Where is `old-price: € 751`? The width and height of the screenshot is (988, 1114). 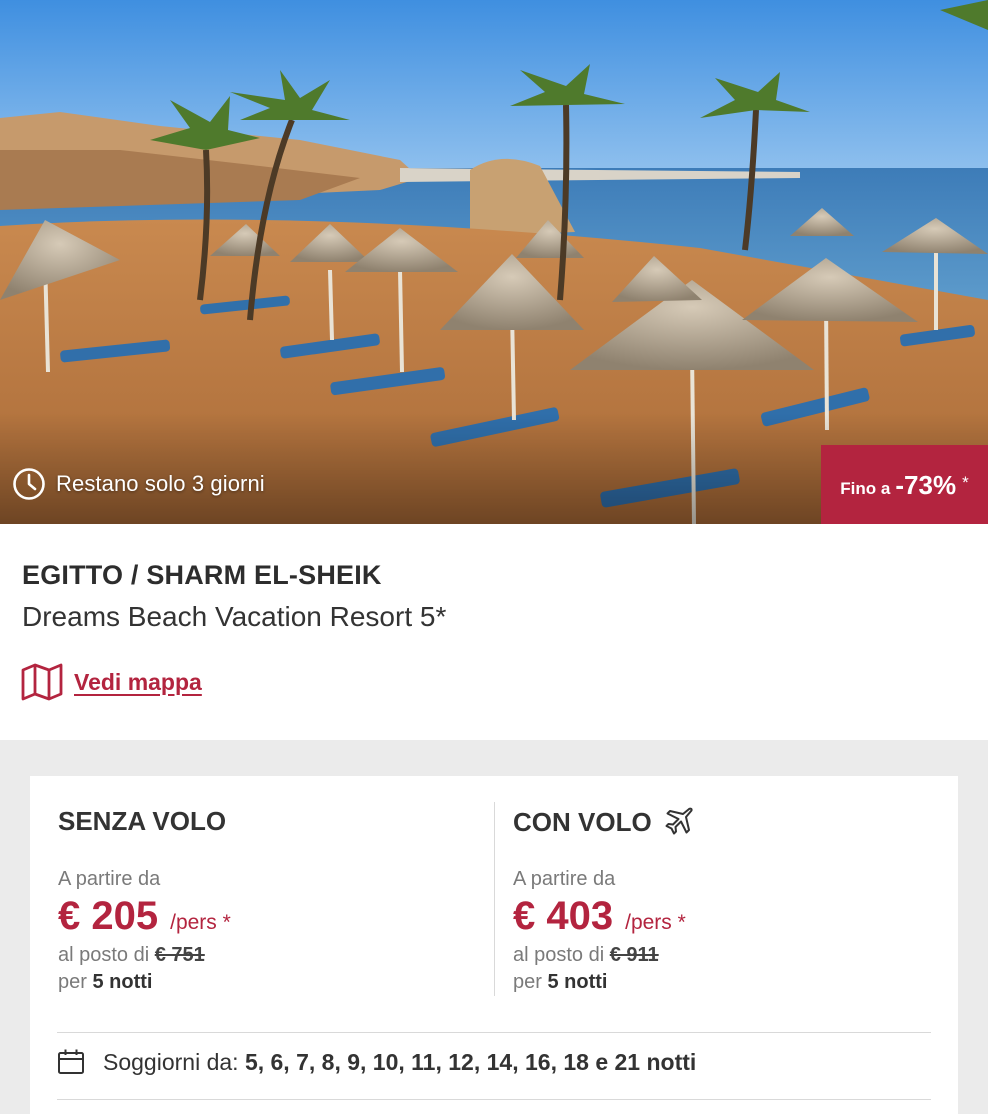 old-price: € 751 is located at coordinates (179, 955).